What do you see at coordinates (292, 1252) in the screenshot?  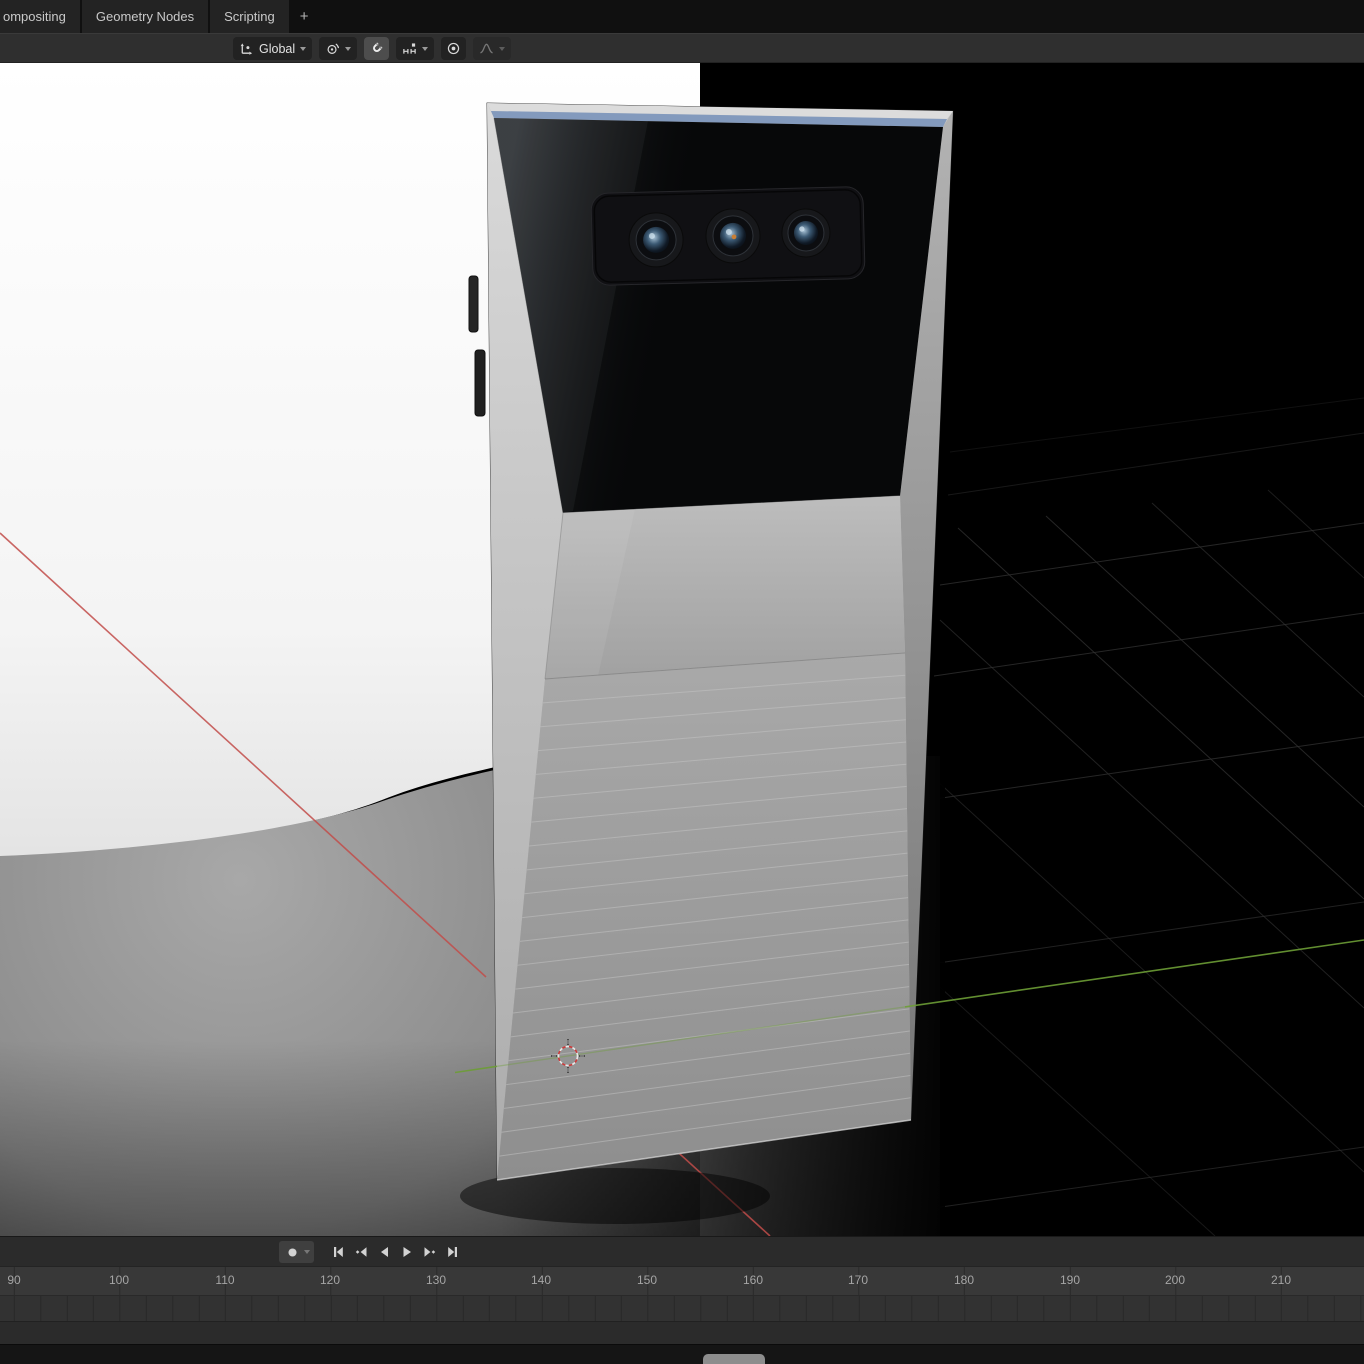 I see `auto-key-record-icon` at bounding box center [292, 1252].